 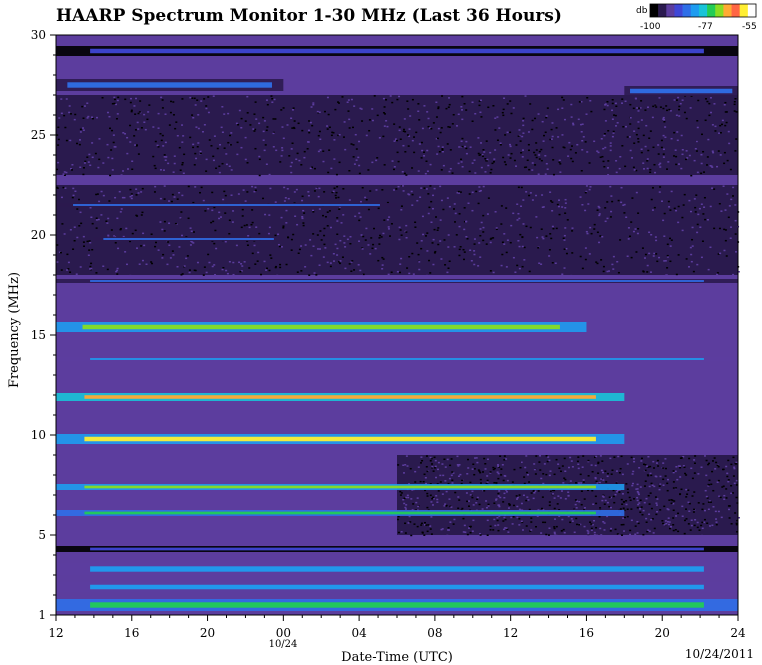 I want to click on signal-band-core, so click(x=397, y=549).